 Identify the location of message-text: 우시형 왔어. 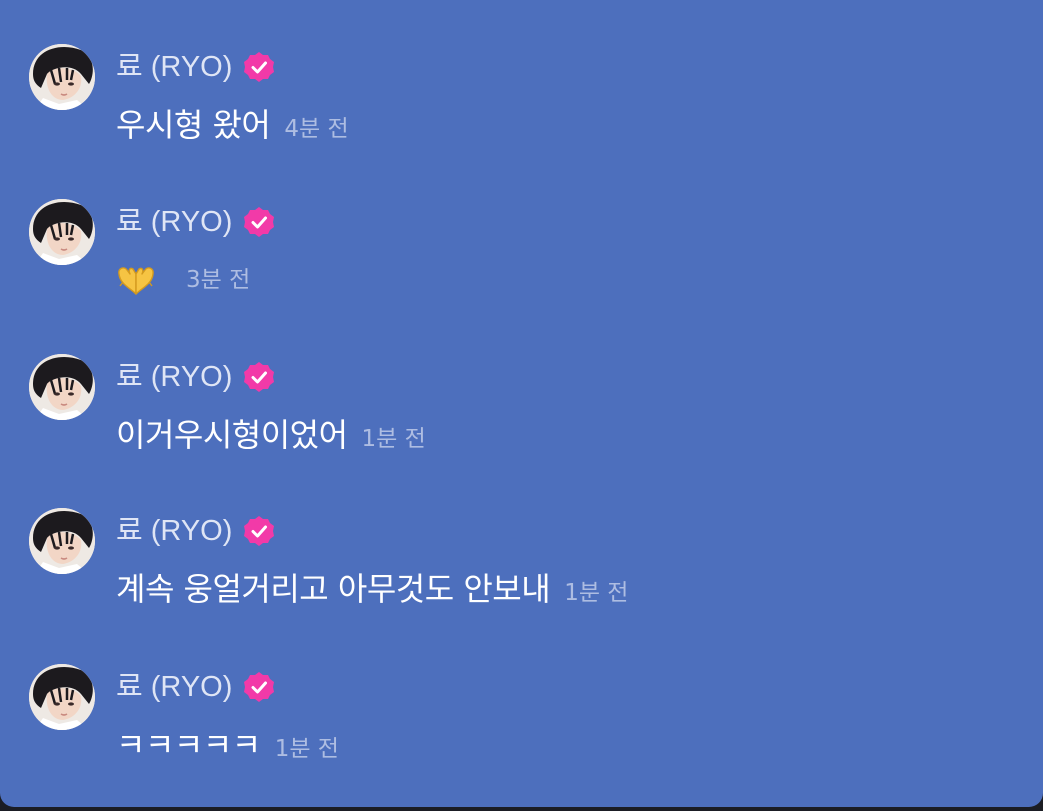
(193, 125).